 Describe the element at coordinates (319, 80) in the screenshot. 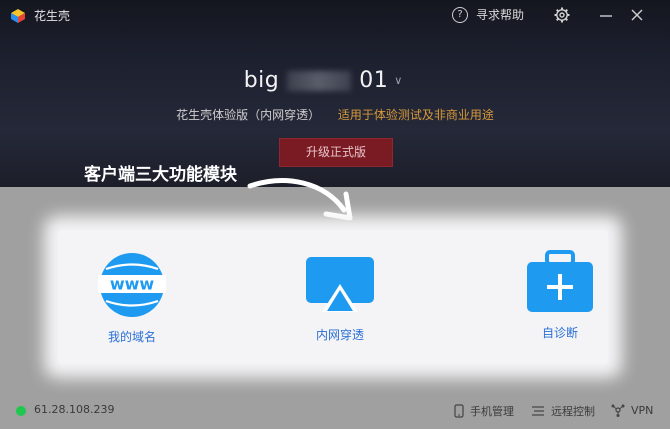

I see `account-name-redacted` at that location.